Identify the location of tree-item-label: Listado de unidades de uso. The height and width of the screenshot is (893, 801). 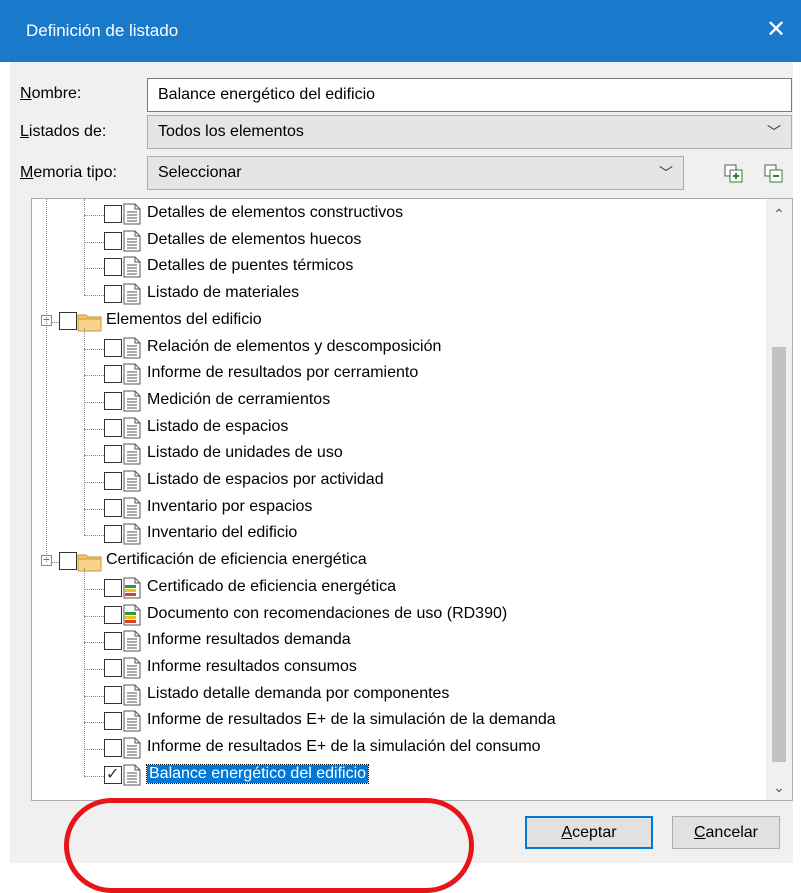
(245, 453).